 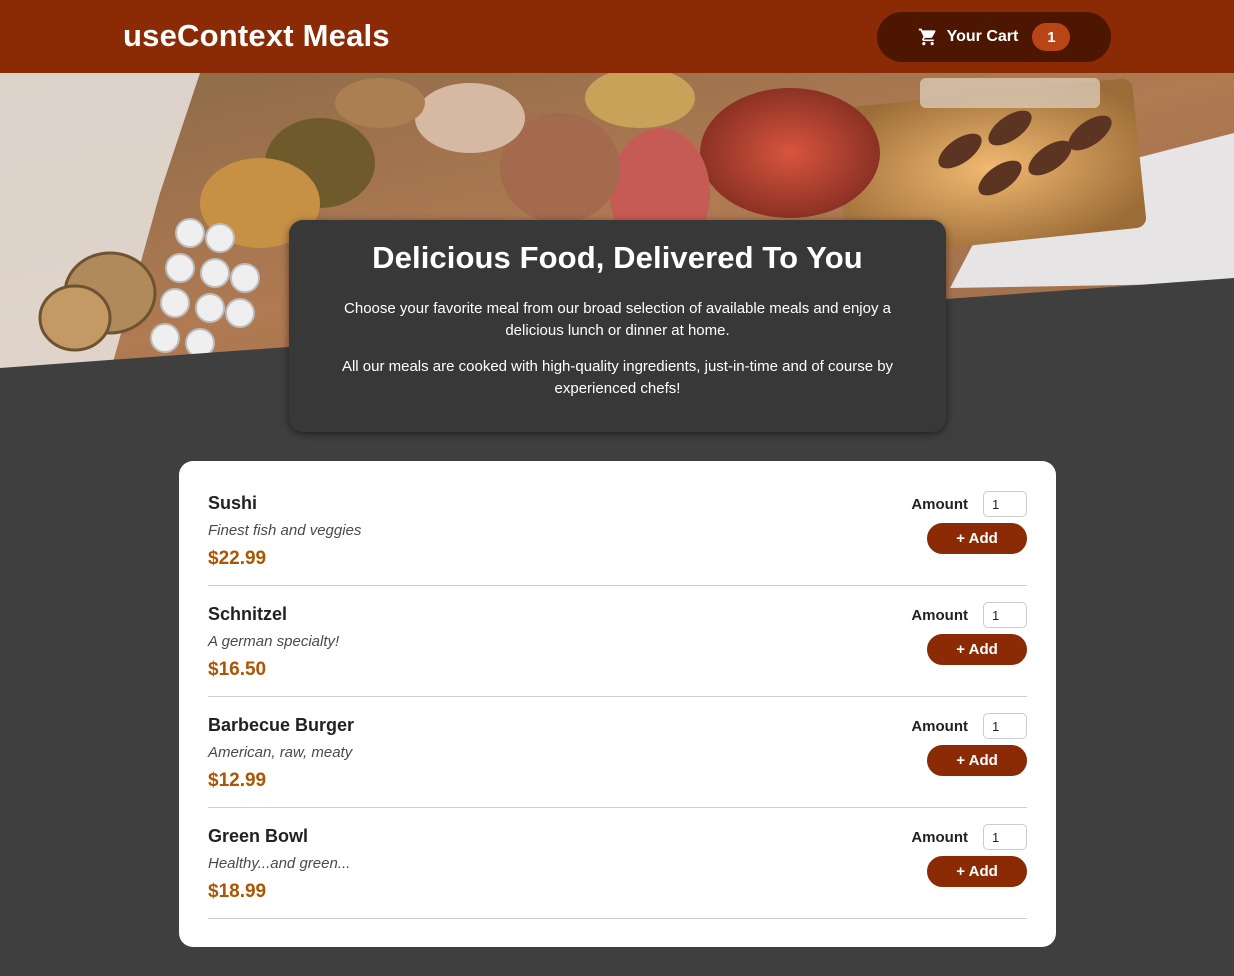 I want to click on meal-name: Green Bowl, so click(x=258, y=836).